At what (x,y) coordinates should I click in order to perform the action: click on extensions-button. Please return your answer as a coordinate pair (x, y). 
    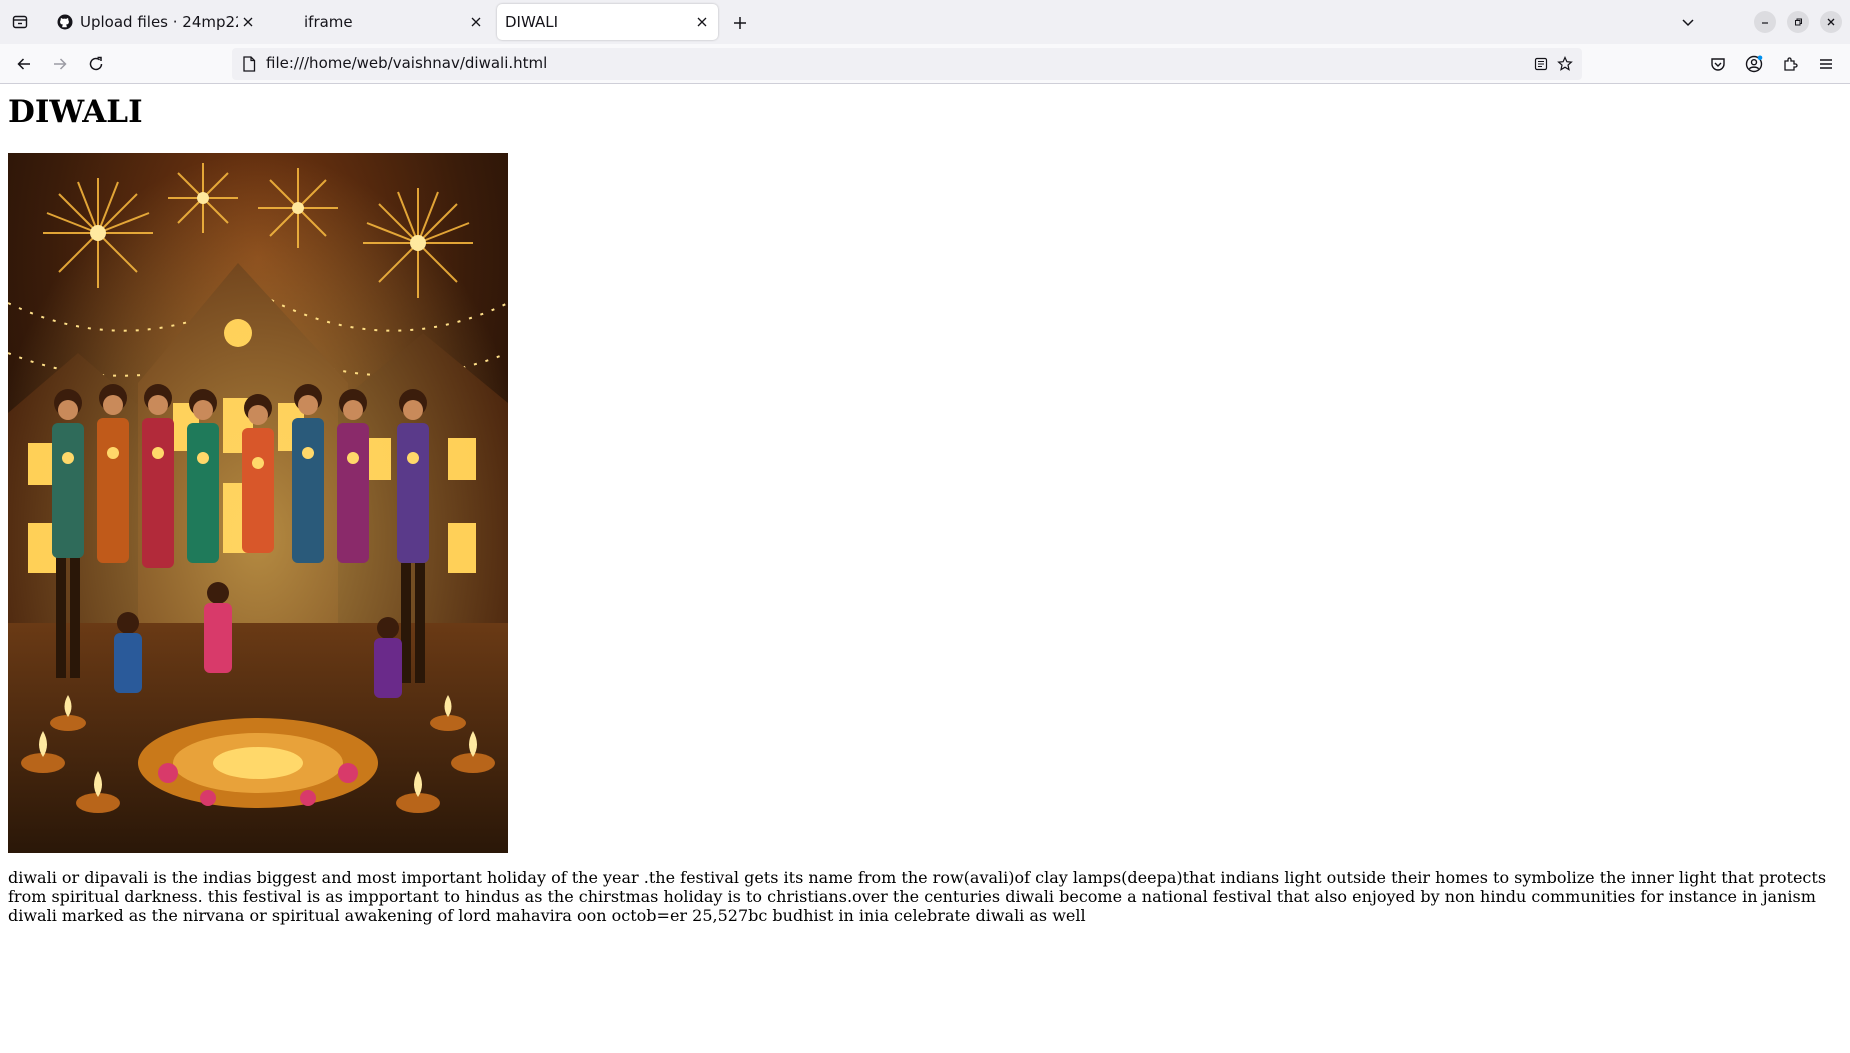
    Looking at the image, I should click on (1790, 64).